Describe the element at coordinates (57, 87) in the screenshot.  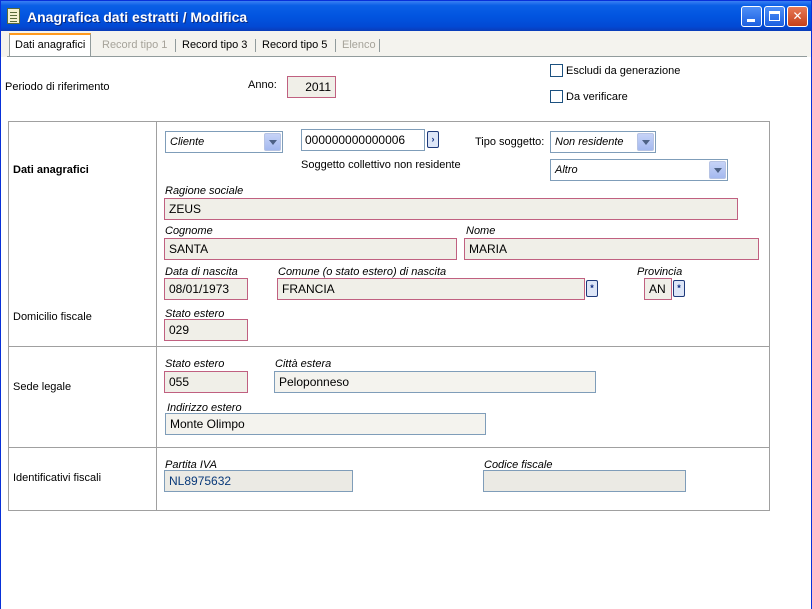
I see `periodo-label: Periodo di riferimento` at that location.